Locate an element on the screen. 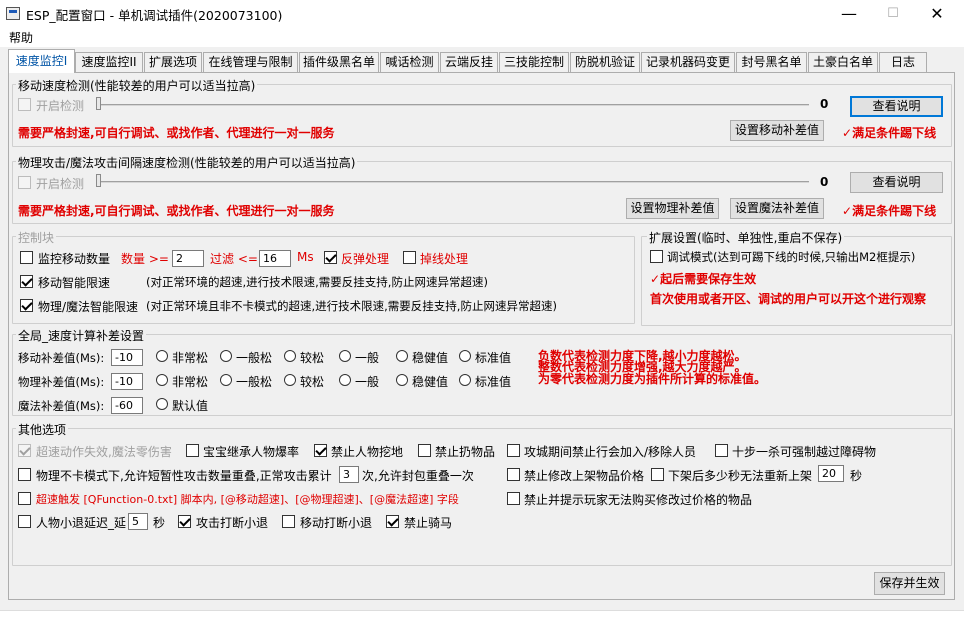 Image resolution: width=964 pixels, height=629 pixels. move-radio-normal is located at coordinates (345, 356).